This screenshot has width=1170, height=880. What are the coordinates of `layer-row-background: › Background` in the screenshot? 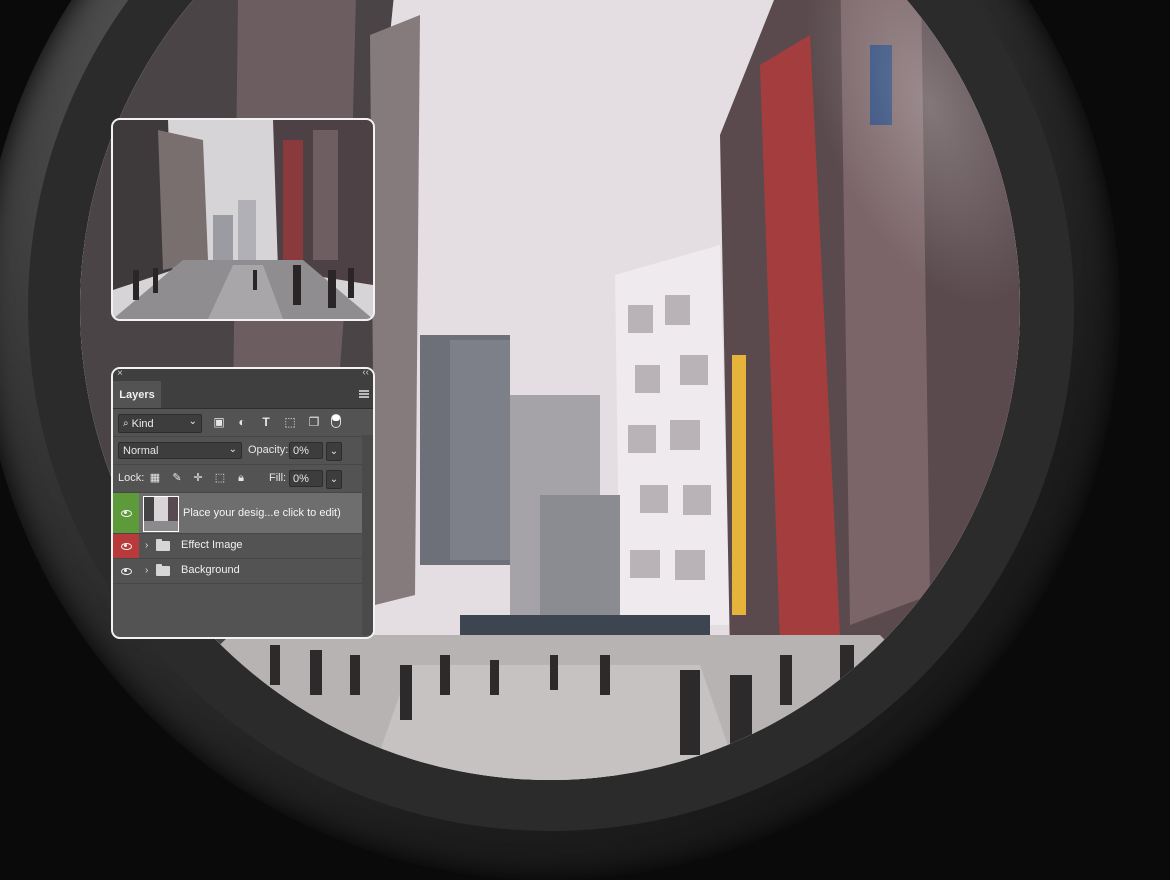 It's located at (243, 571).